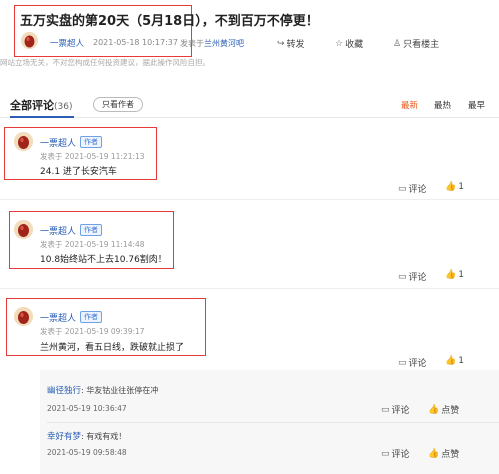 The height and width of the screenshot is (474, 499). I want to click on page-title: 五万实盘的第20天（5月18日），不到百万不停更！, so click(169, 21).